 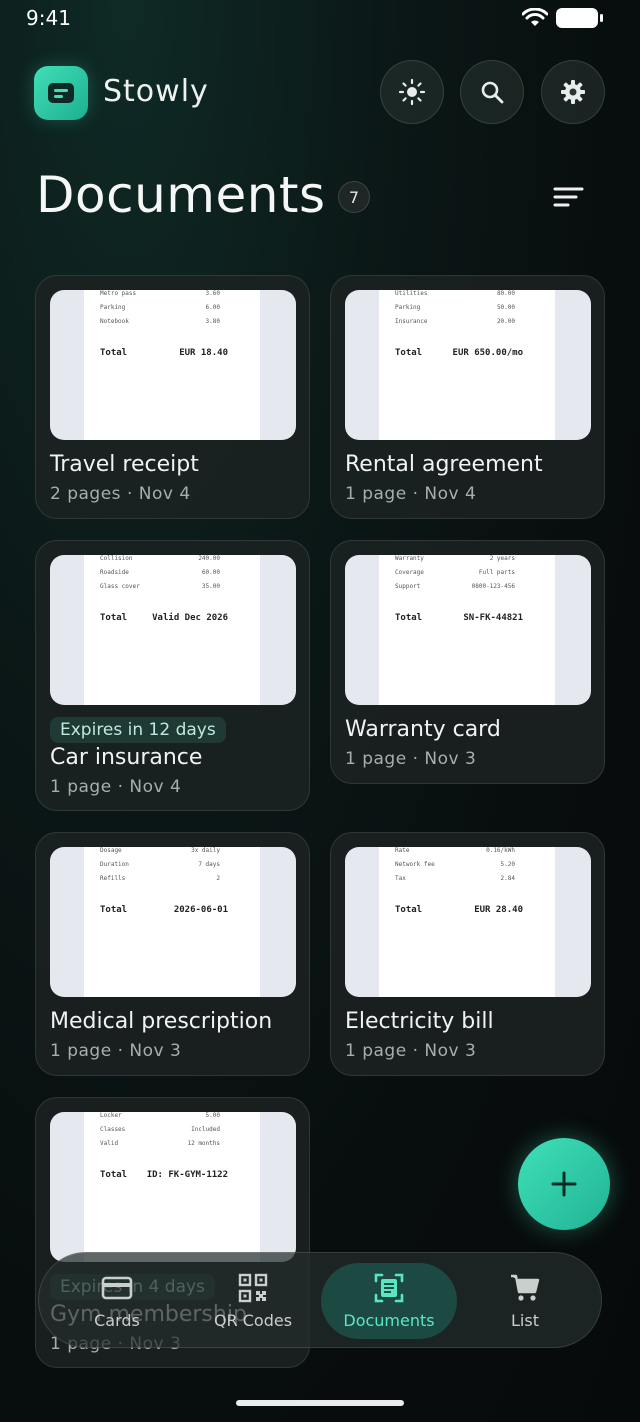 What do you see at coordinates (160, 864) in the screenshot?
I see `receipt-line: Duration 7 days` at bounding box center [160, 864].